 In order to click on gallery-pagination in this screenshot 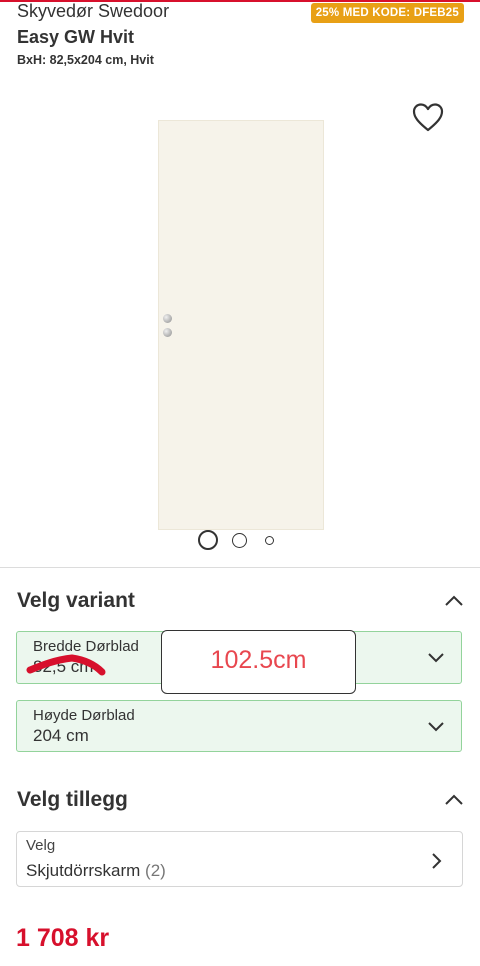, I will do `click(243, 540)`.